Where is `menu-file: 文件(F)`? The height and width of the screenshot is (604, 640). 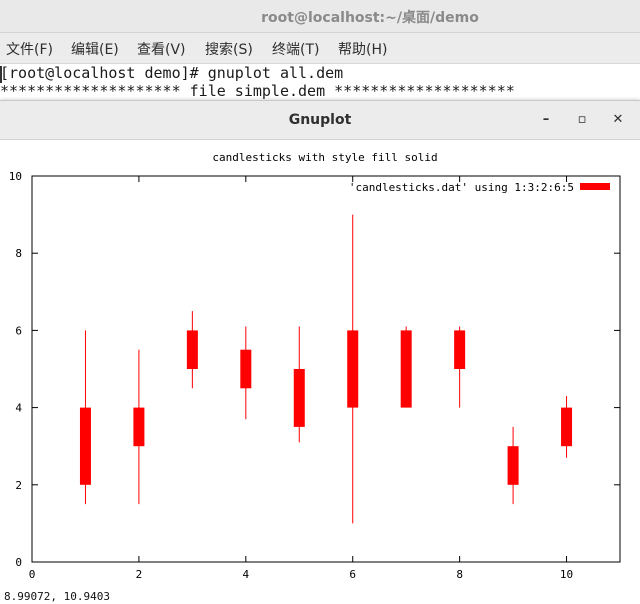 menu-file: 文件(F) is located at coordinates (29, 49).